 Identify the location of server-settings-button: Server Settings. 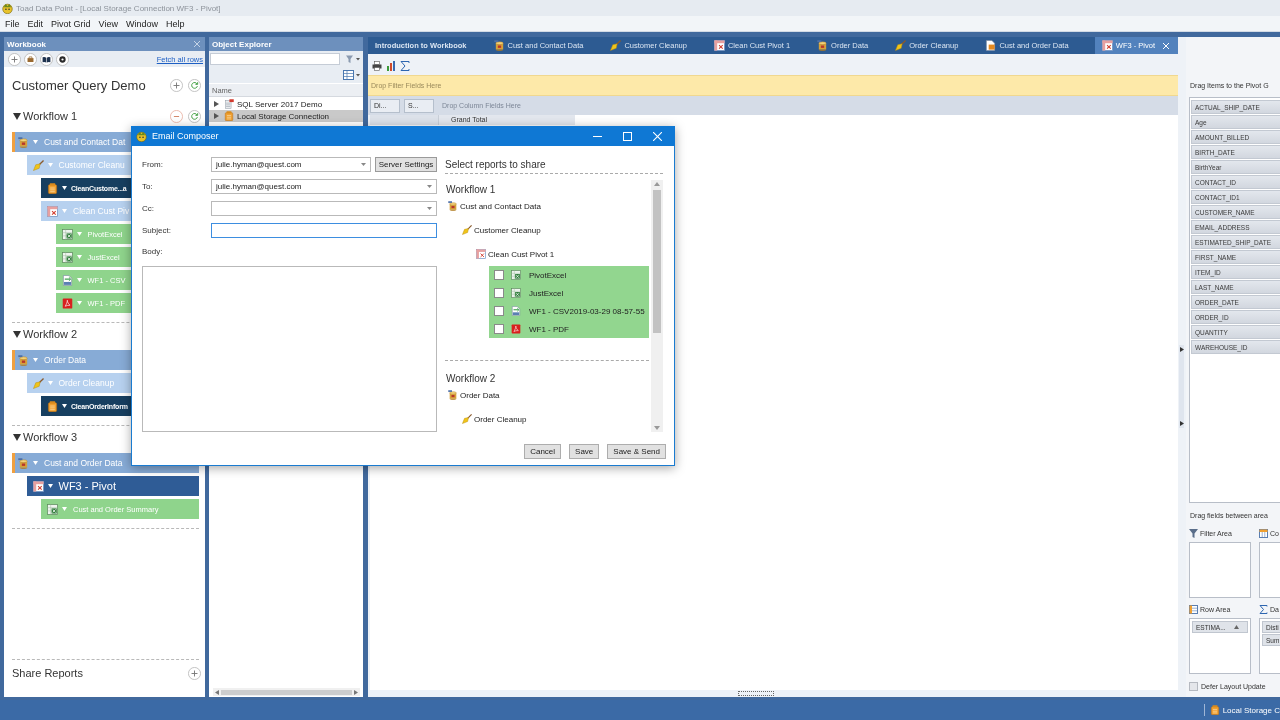
(406, 164).